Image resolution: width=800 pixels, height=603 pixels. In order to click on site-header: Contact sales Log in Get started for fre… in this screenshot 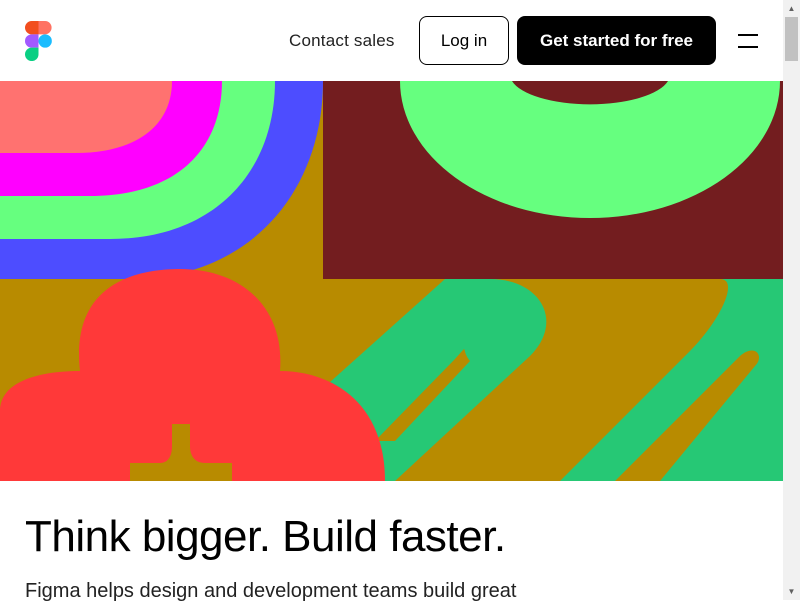, I will do `click(391, 40)`.